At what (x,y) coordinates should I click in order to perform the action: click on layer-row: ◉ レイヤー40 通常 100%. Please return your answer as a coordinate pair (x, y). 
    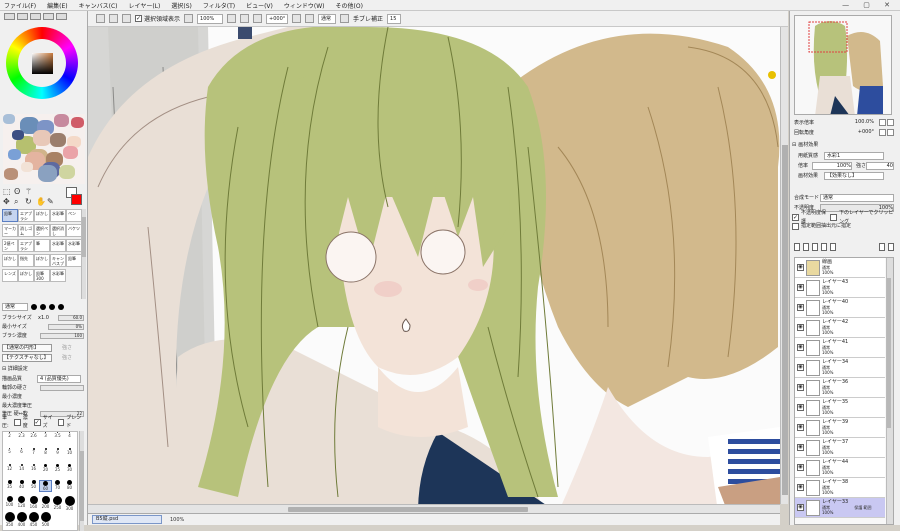
    Looking at the image, I should click on (840, 308).